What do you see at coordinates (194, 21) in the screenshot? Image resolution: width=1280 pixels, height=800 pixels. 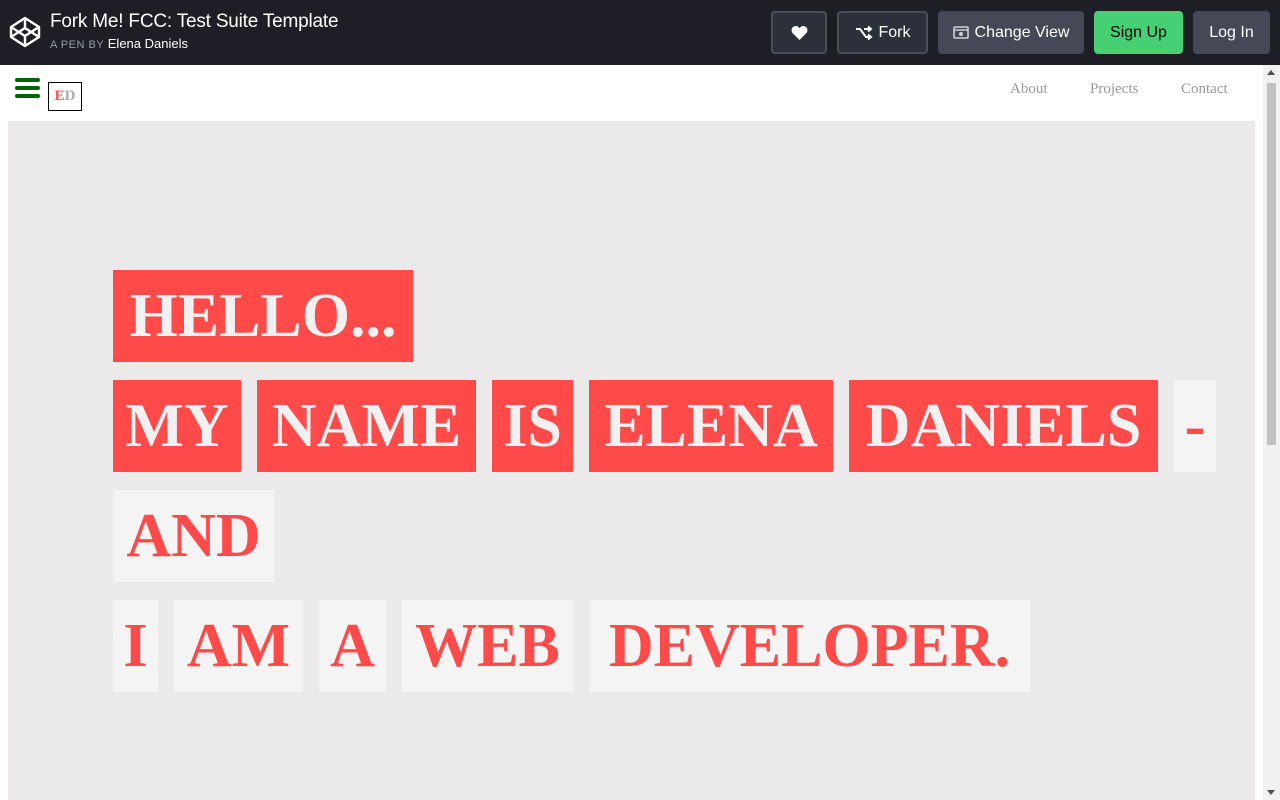 I see `pen-title: Fork Me! FCC: Test Suite Template` at bounding box center [194, 21].